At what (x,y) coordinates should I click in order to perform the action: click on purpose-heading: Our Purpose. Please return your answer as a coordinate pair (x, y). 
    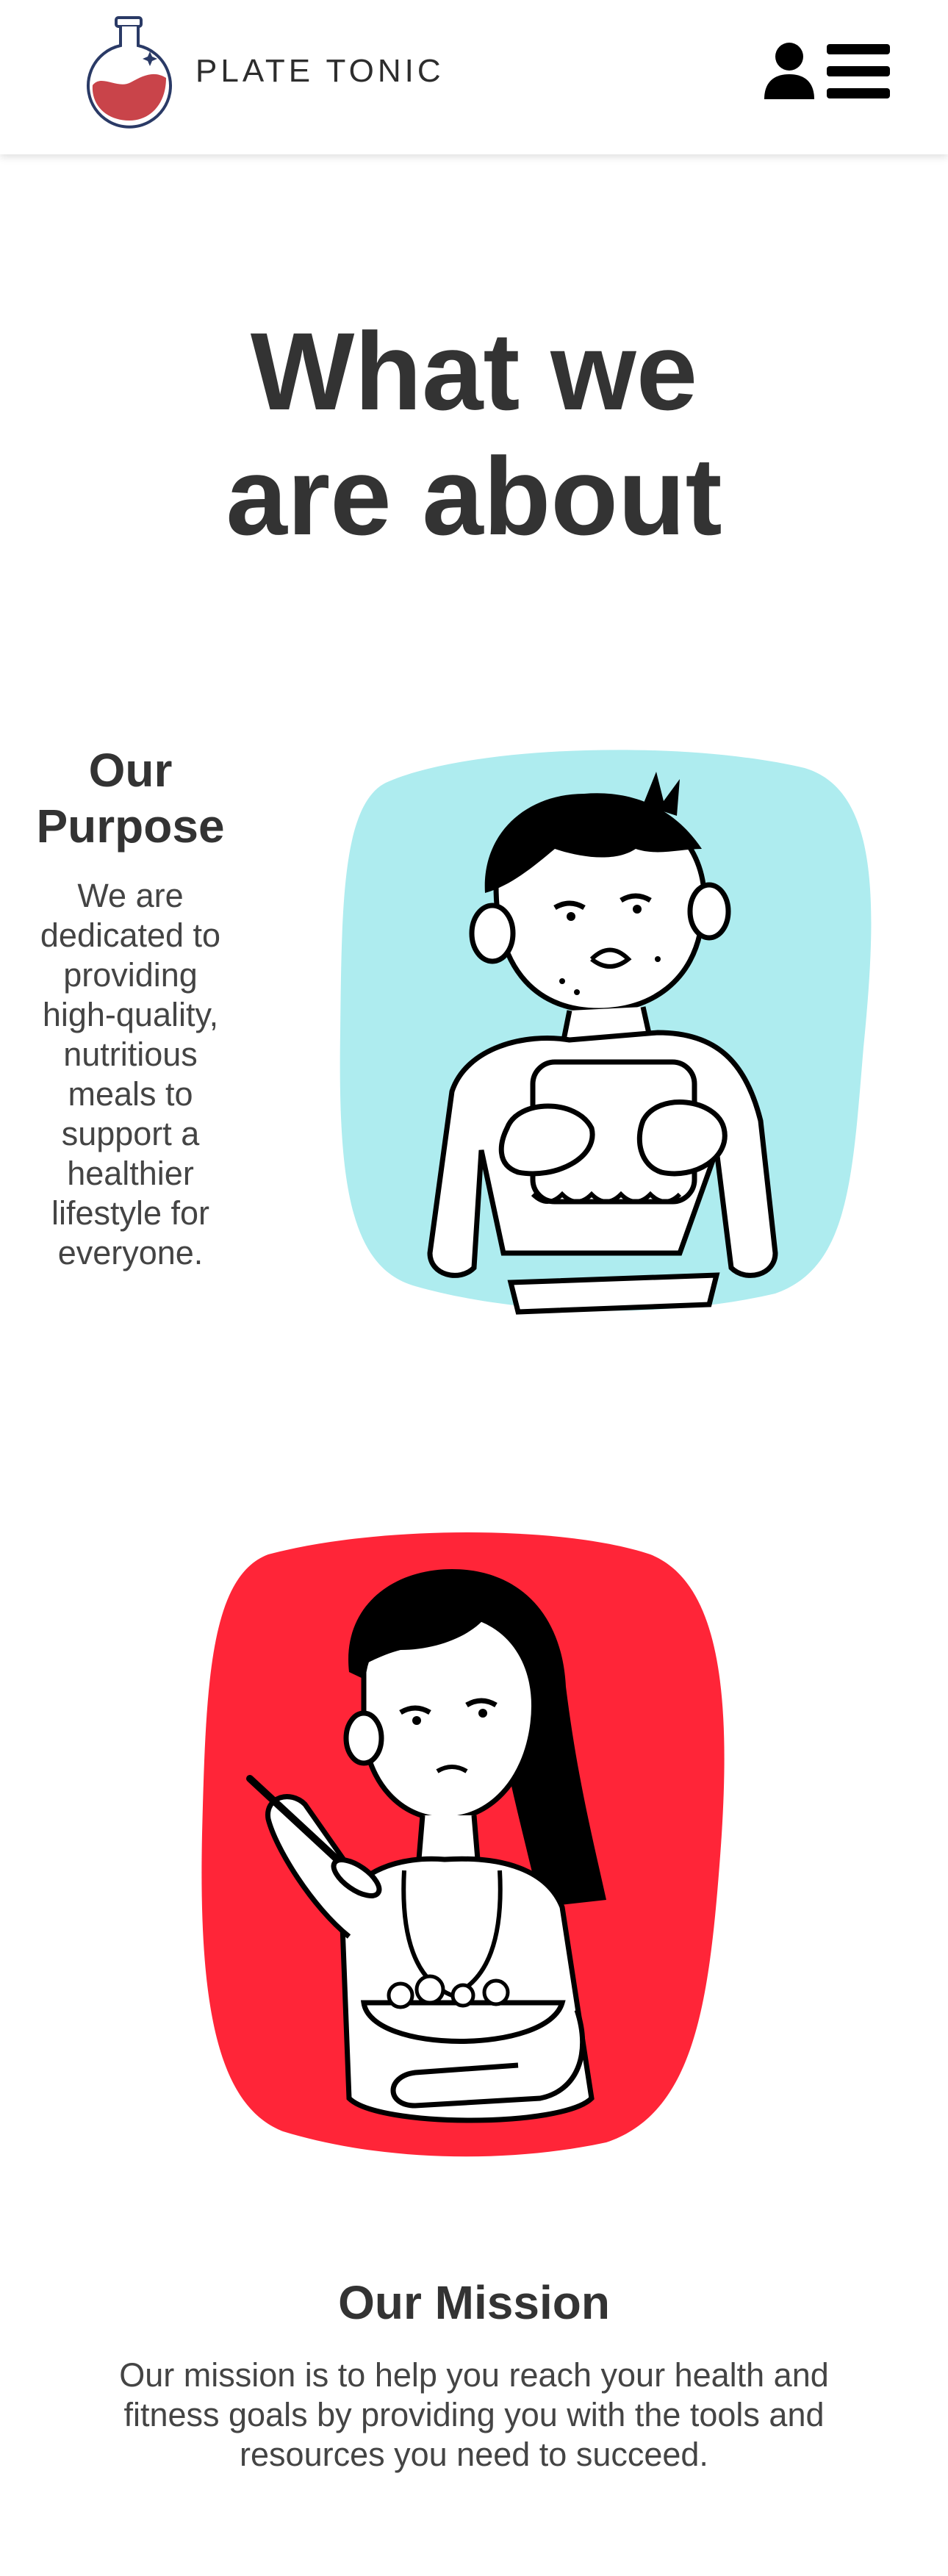
    Looking at the image, I should click on (130, 798).